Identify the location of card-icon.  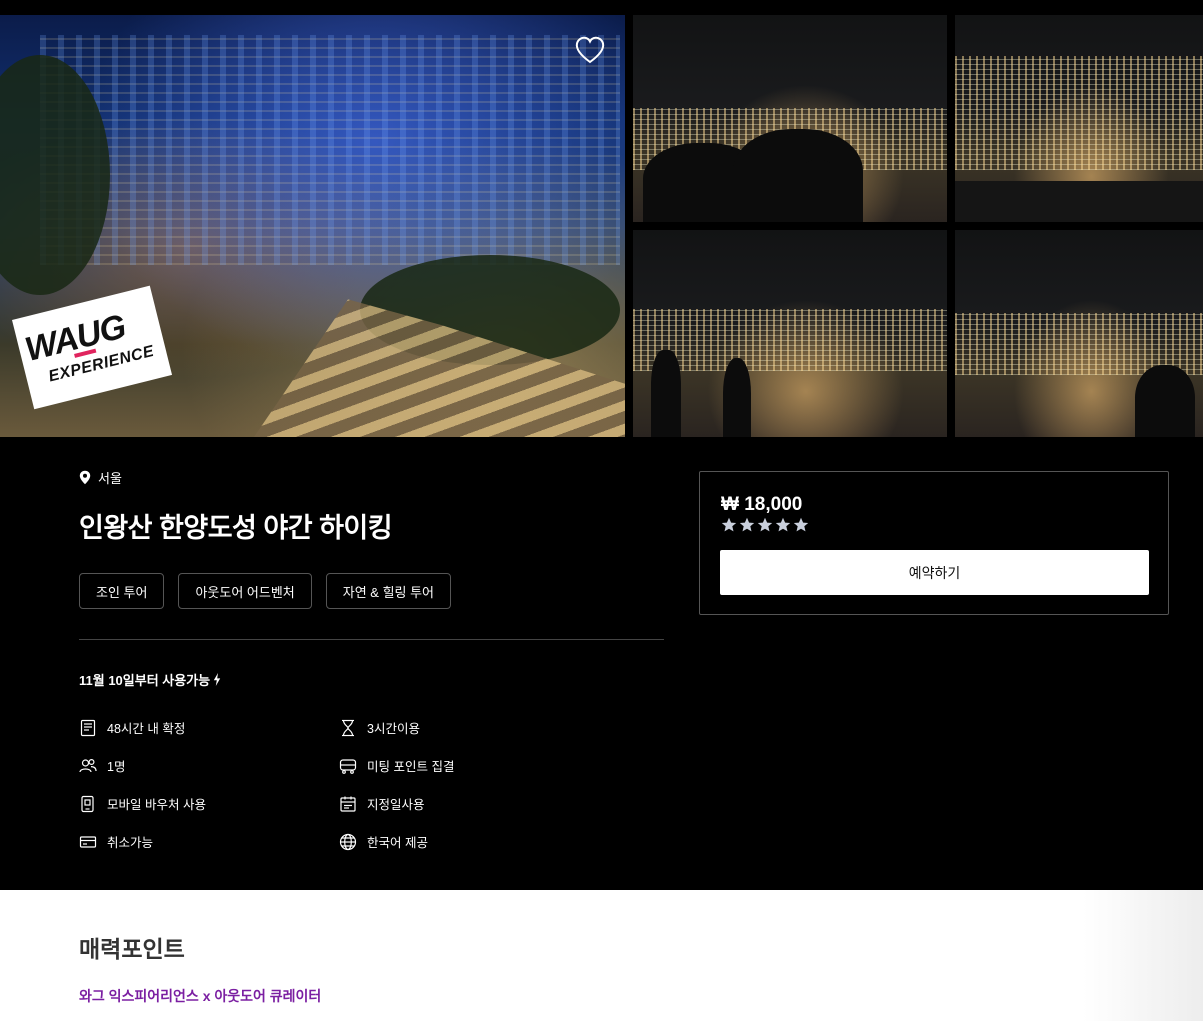
(88, 841).